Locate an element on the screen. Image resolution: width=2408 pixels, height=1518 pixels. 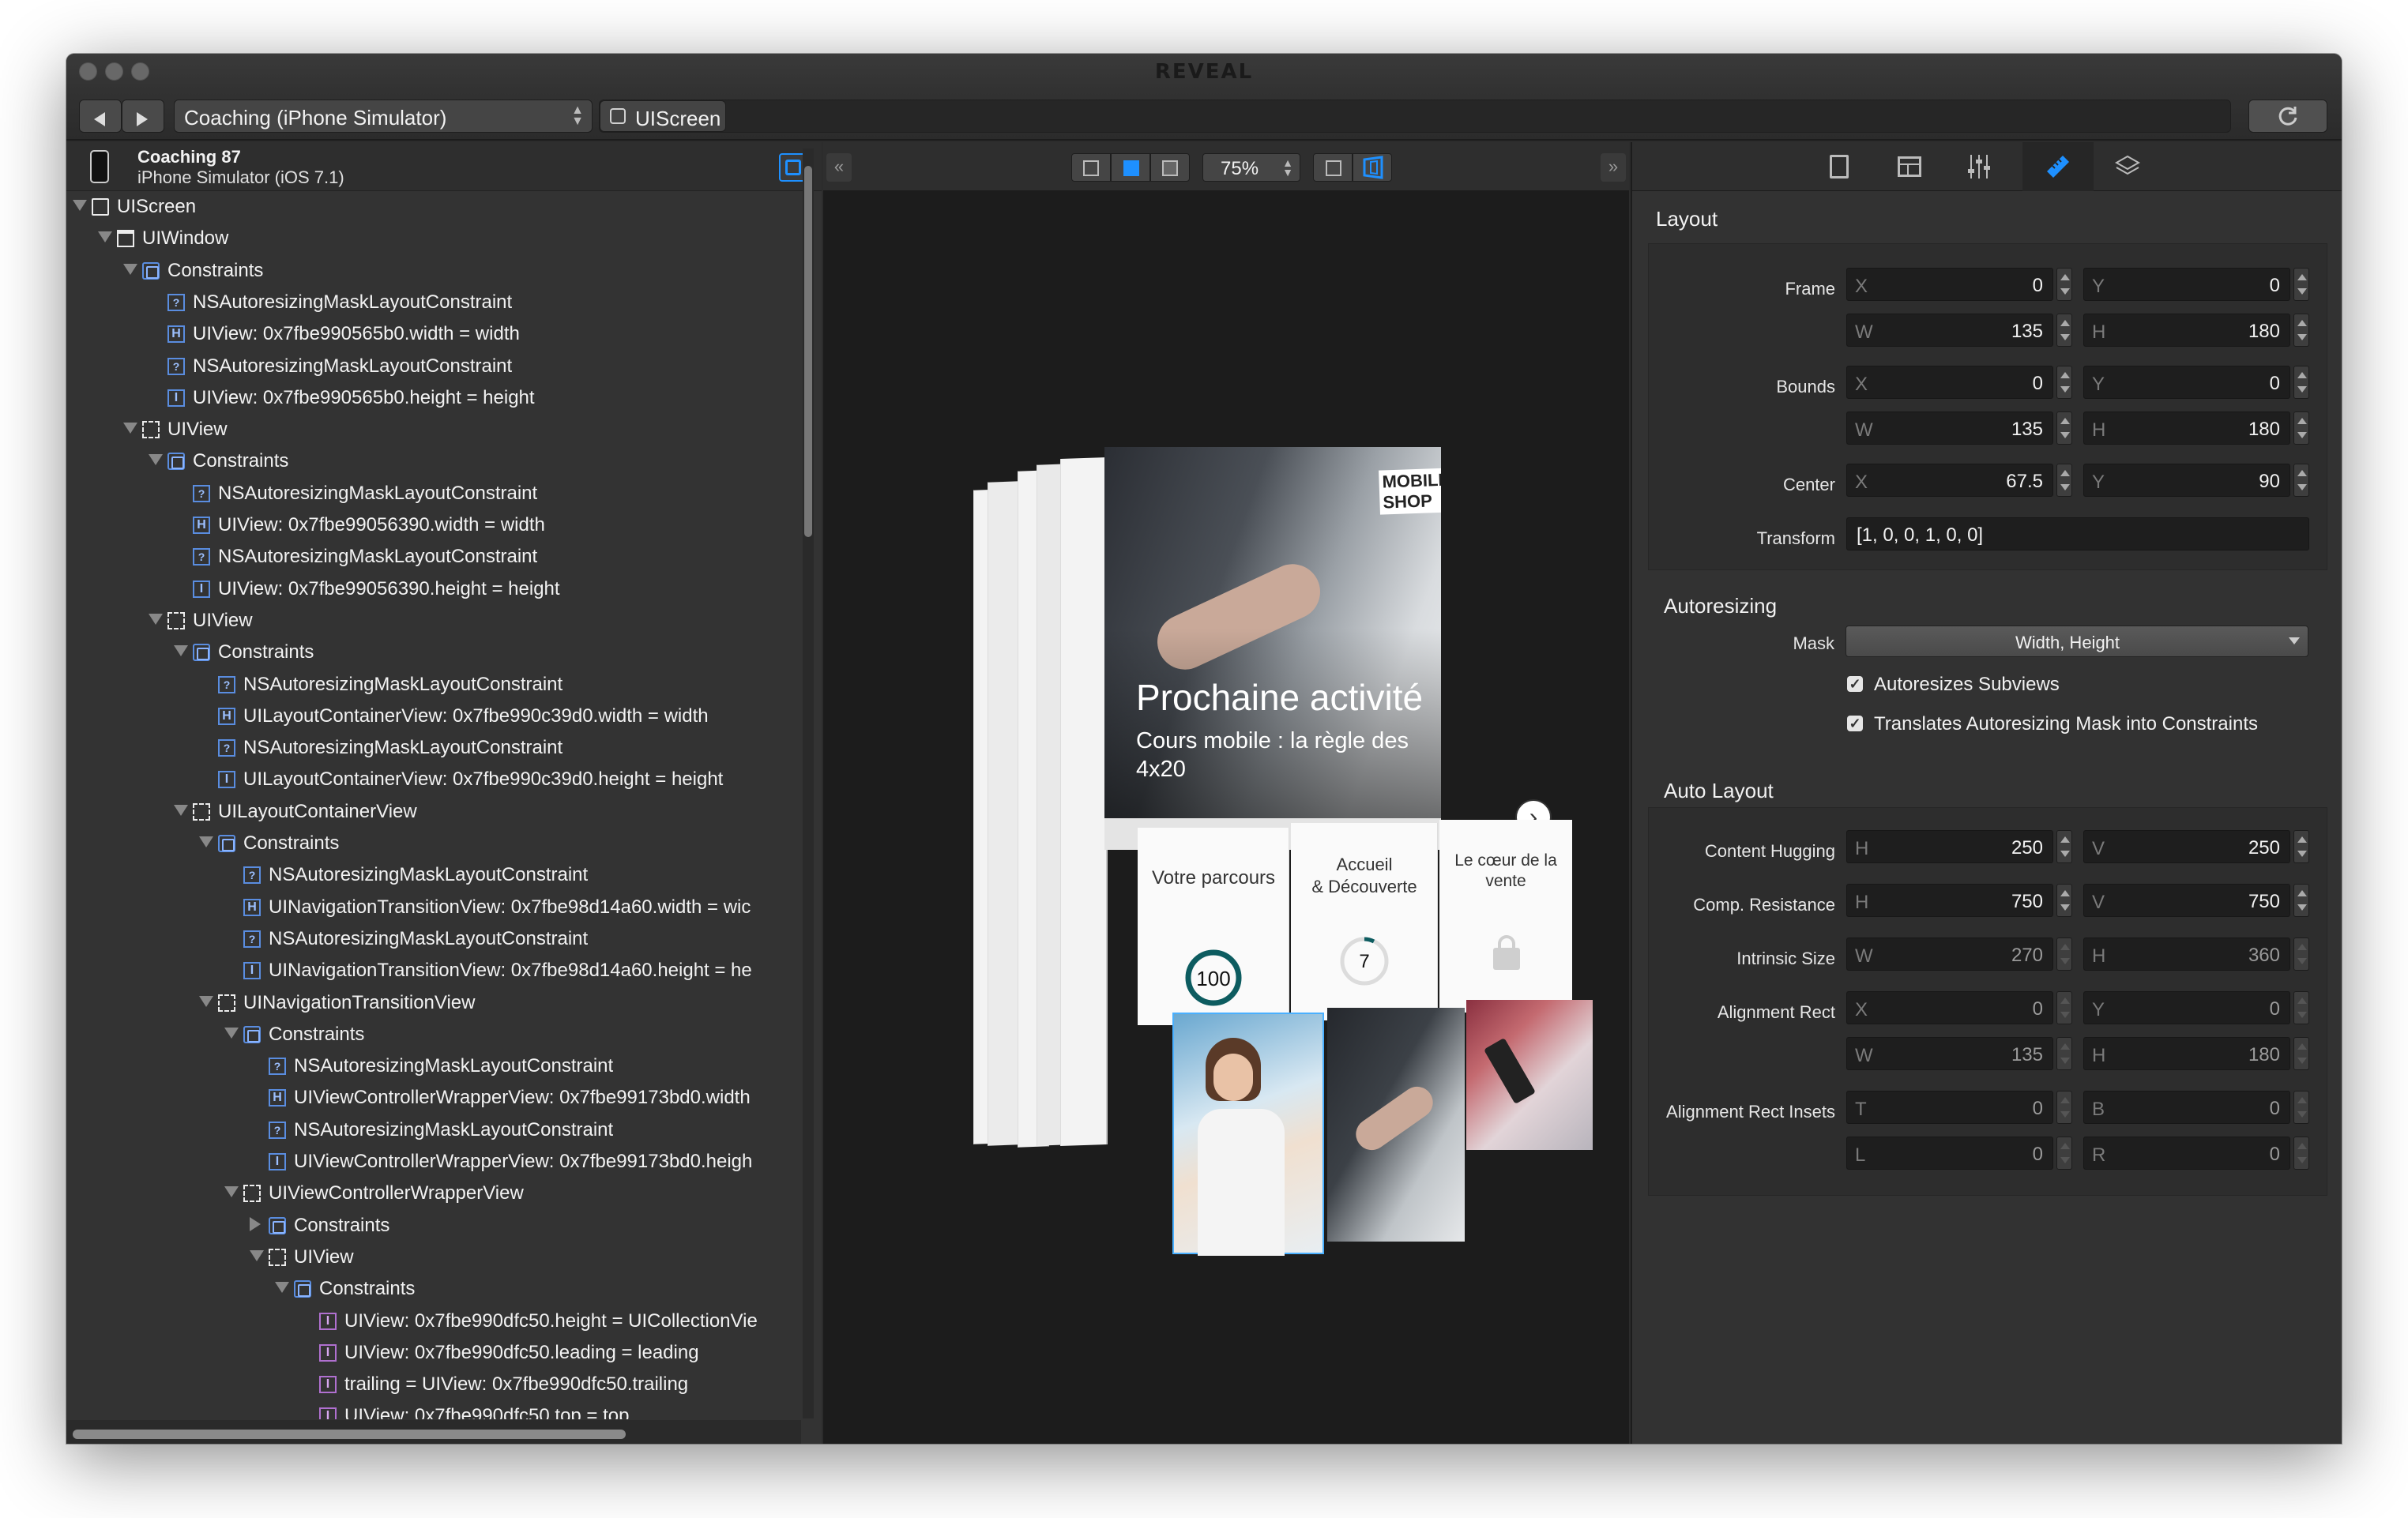
resistance-v-field: V 750 is located at coordinates (2186, 900).